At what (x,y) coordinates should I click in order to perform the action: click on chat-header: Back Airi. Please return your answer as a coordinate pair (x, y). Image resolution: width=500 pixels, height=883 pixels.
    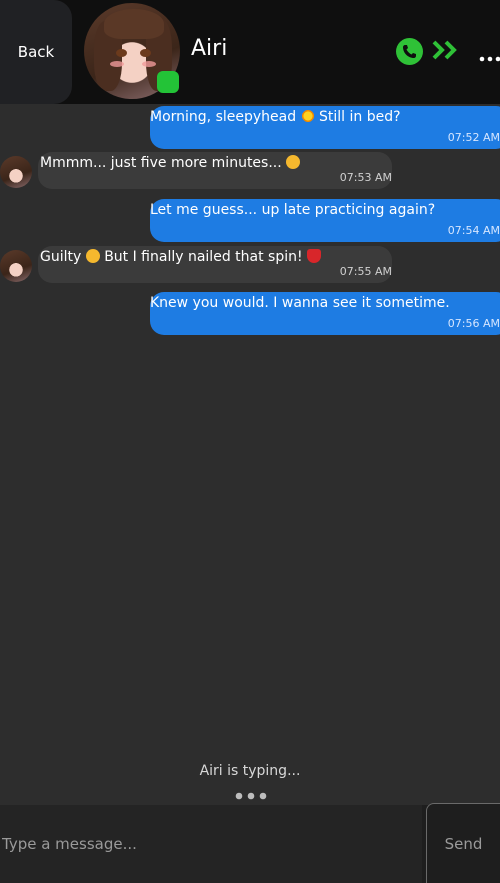
    Looking at the image, I should click on (250, 52).